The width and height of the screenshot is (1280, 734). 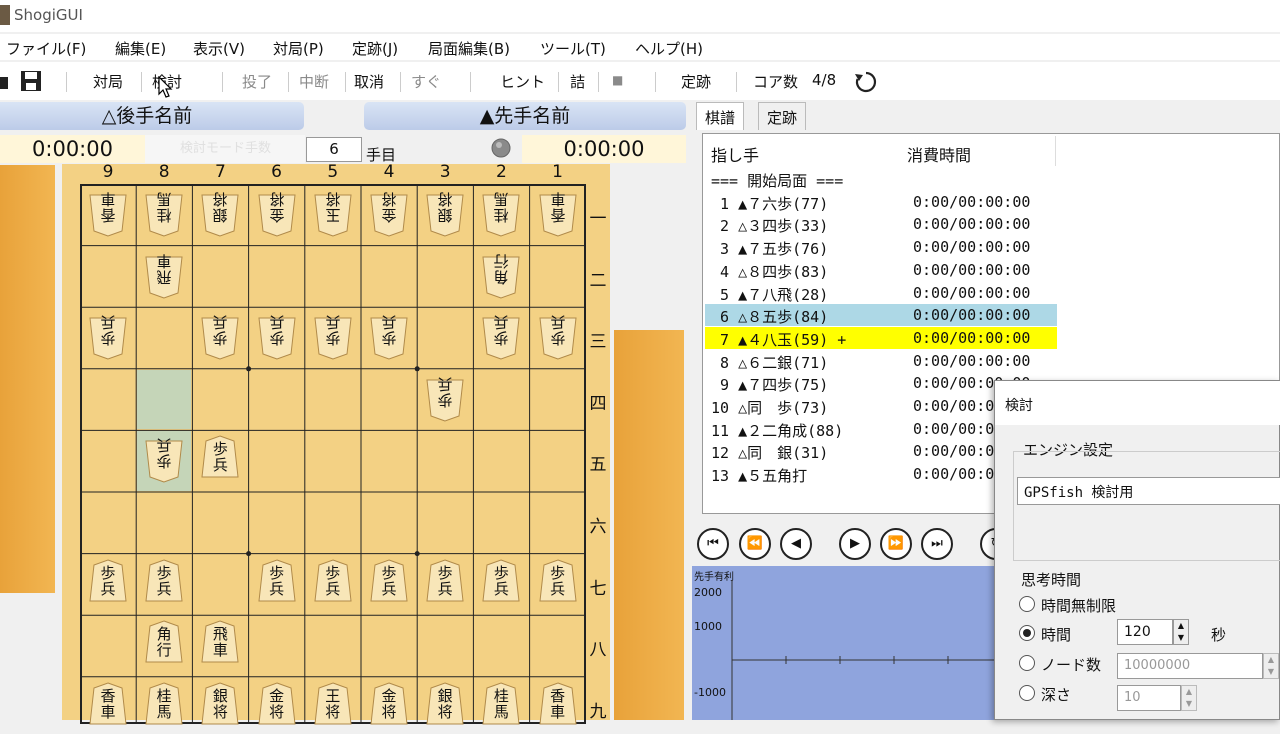 I want to click on radio-time, so click(x=1027, y=633).